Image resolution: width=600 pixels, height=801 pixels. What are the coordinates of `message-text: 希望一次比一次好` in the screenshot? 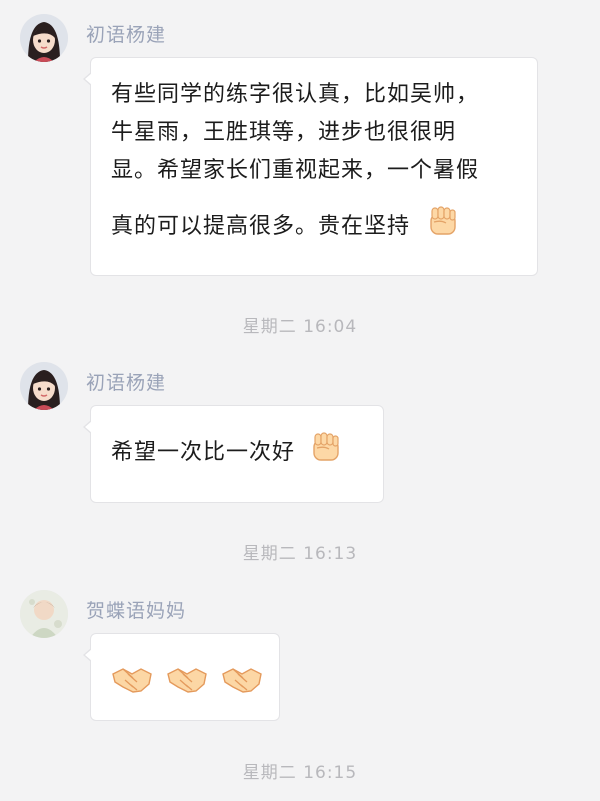 It's located at (247, 452).